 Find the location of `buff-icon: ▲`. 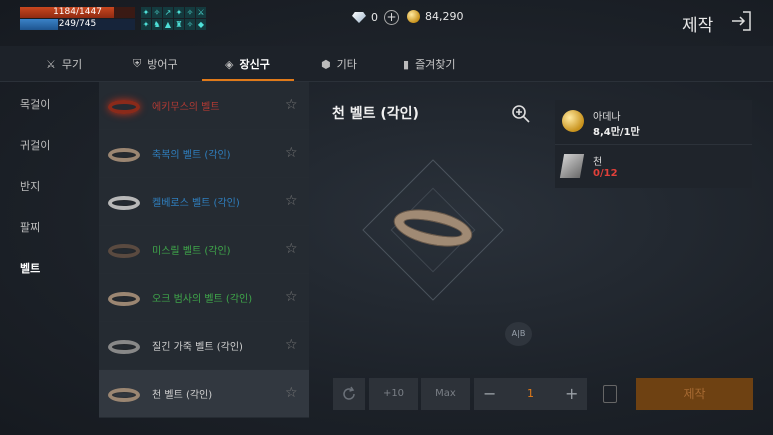

buff-icon: ▲ is located at coordinates (168, 24).